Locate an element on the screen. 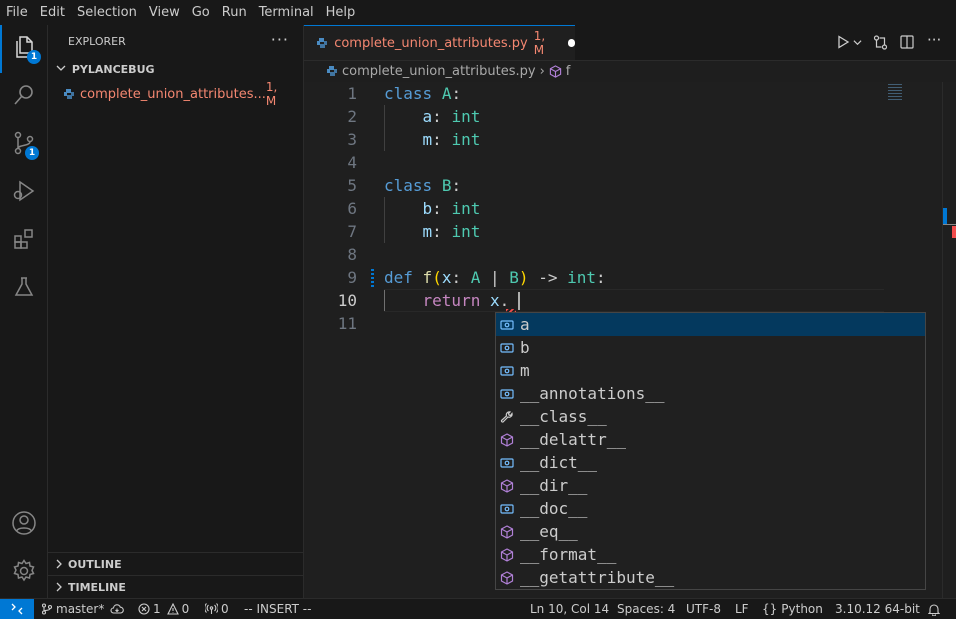 This screenshot has height=619, width=956. breadcrumb-symbol: f is located at coordinates (568, 71).